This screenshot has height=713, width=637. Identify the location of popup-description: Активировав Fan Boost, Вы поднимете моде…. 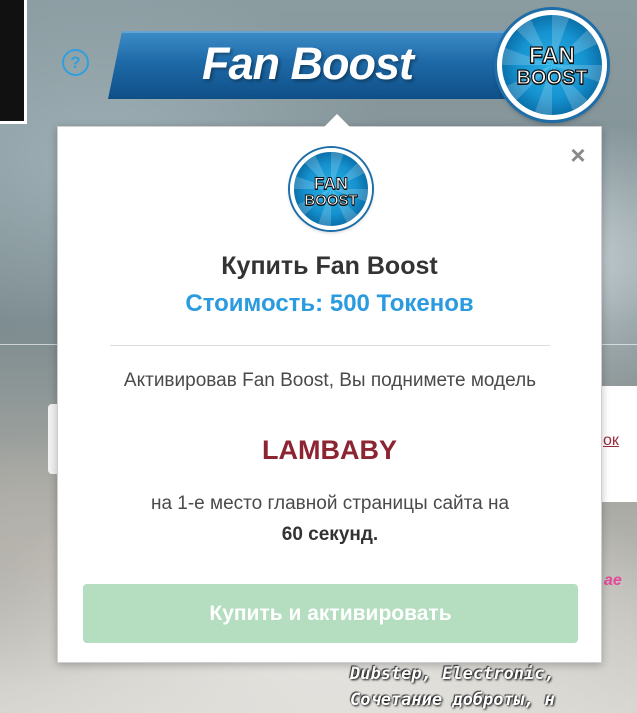
(330, 380).